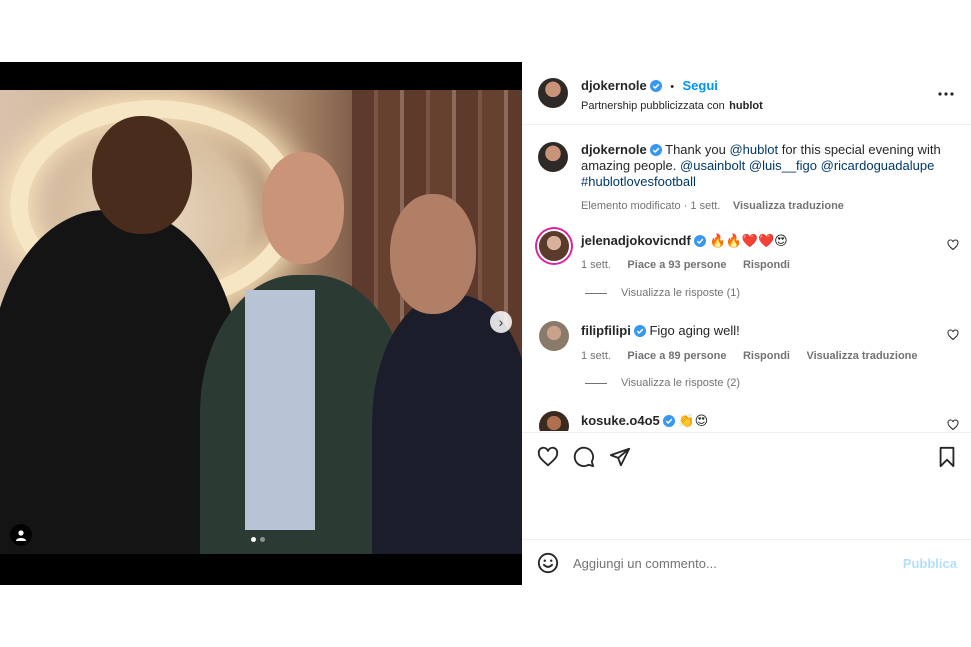  What do you see at coordinates (788, 206) in the screenshot?
I see `caption-translate-link: Visualizza traduzione` at bounding box center [788, 206].